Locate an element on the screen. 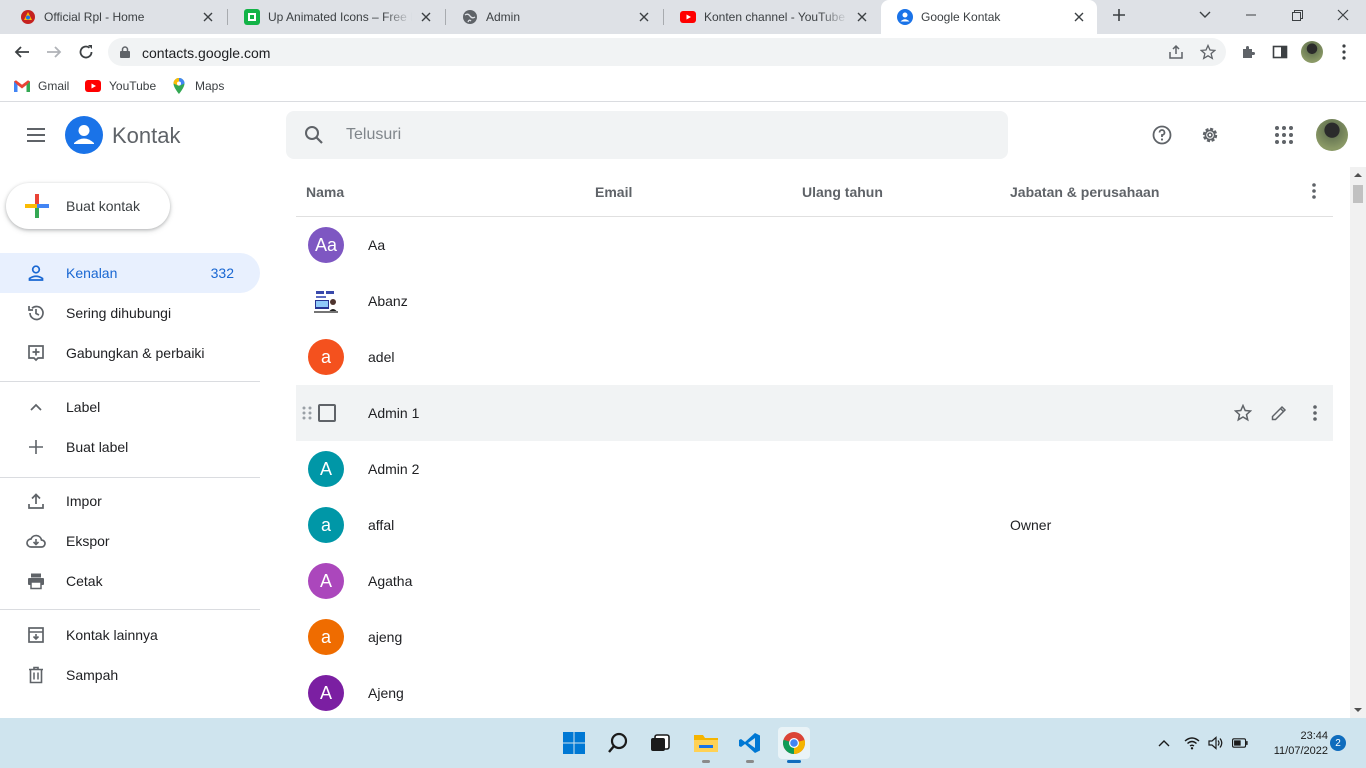  star-contact-button is located at coordinates (1243, 413).